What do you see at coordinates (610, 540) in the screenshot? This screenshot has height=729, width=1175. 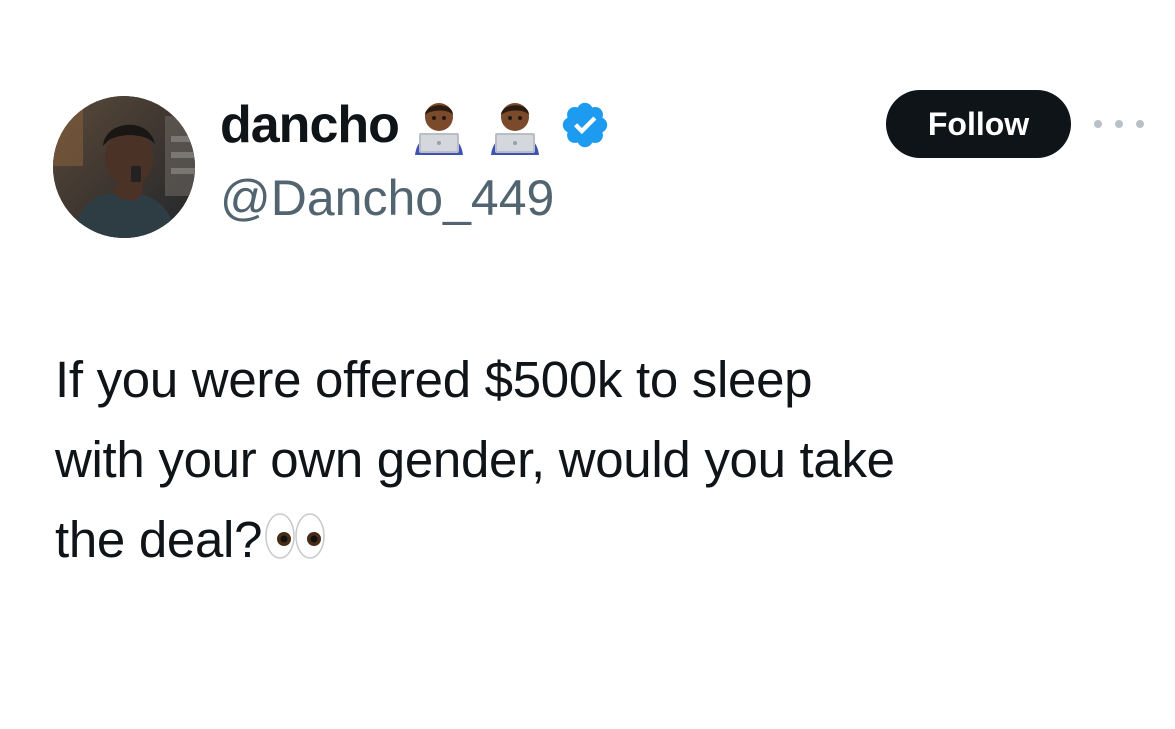 I see `tweet-text-line-last: the deal?` at bounding box center [610, 540].